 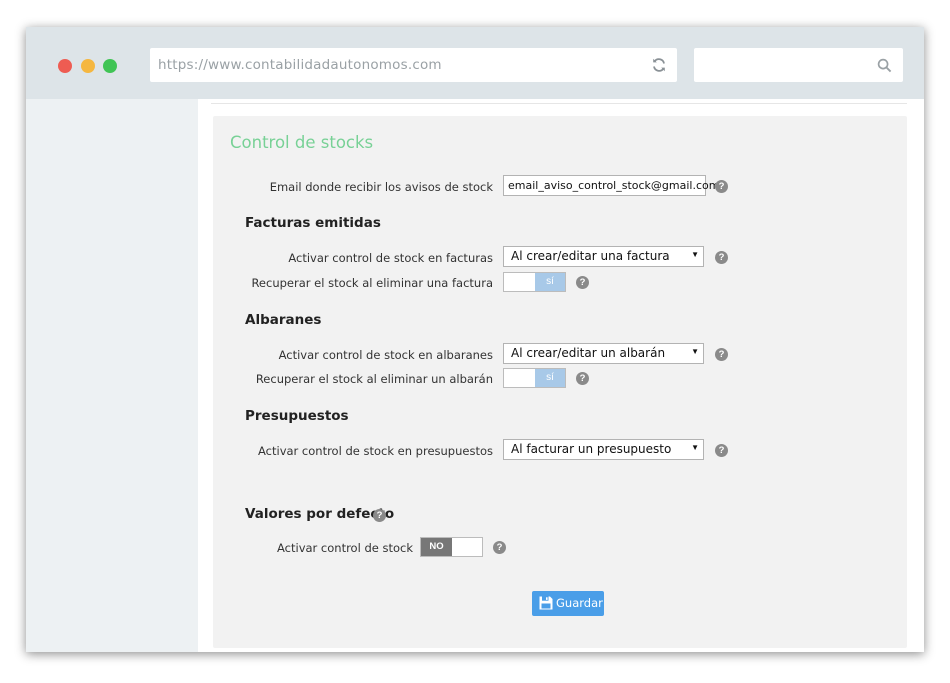 I want to click on search-icon, so click(x=884, y=65).